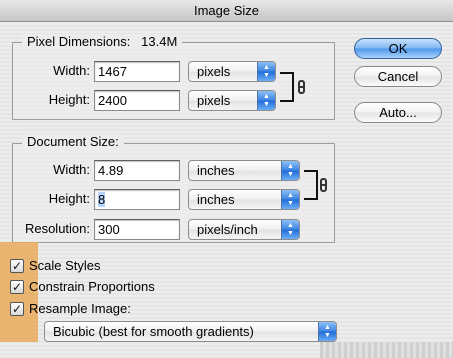 The image size is (453, 358). What do you see at coordinates (232, 100) in the screenshot?
I see `pixel-height-unit-popup: pixels ▲ ▼` at bounding box center [232, 100].